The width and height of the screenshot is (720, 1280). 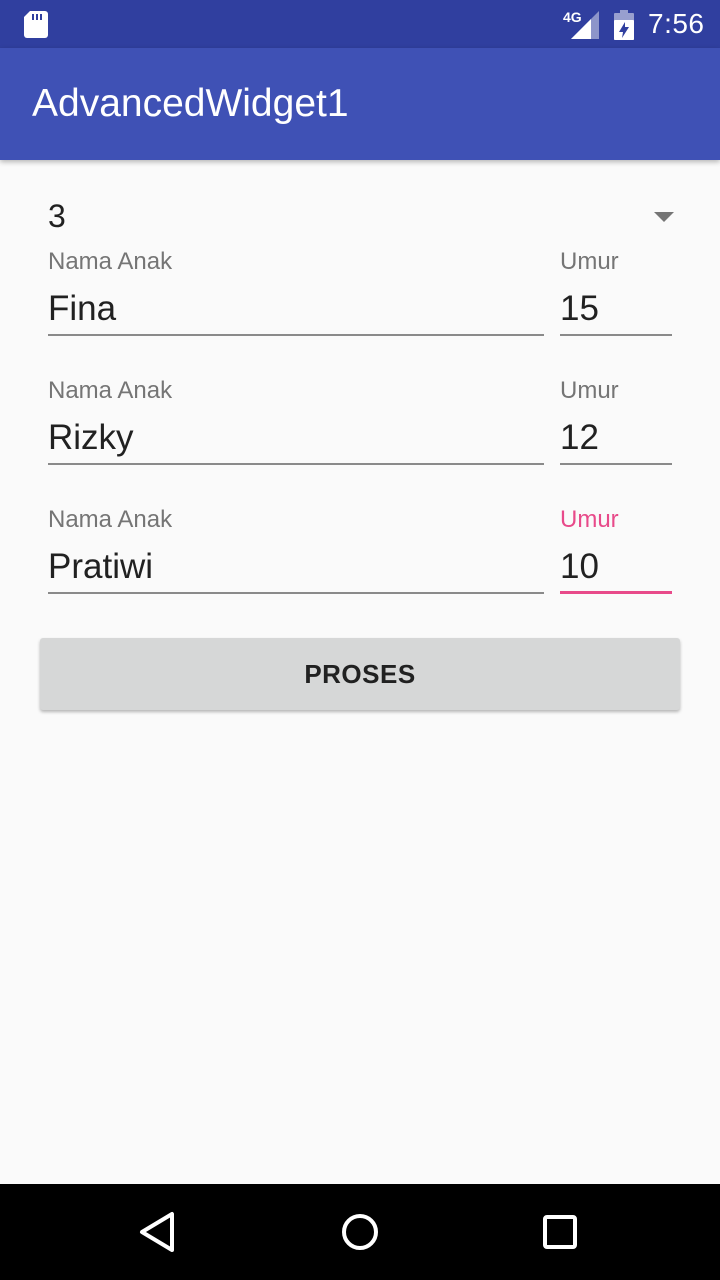 What do you see at coordinates (190, 103) in the screenshot?
I see `app-title: AdvancedWidget1` at bounding box center [190, 103].